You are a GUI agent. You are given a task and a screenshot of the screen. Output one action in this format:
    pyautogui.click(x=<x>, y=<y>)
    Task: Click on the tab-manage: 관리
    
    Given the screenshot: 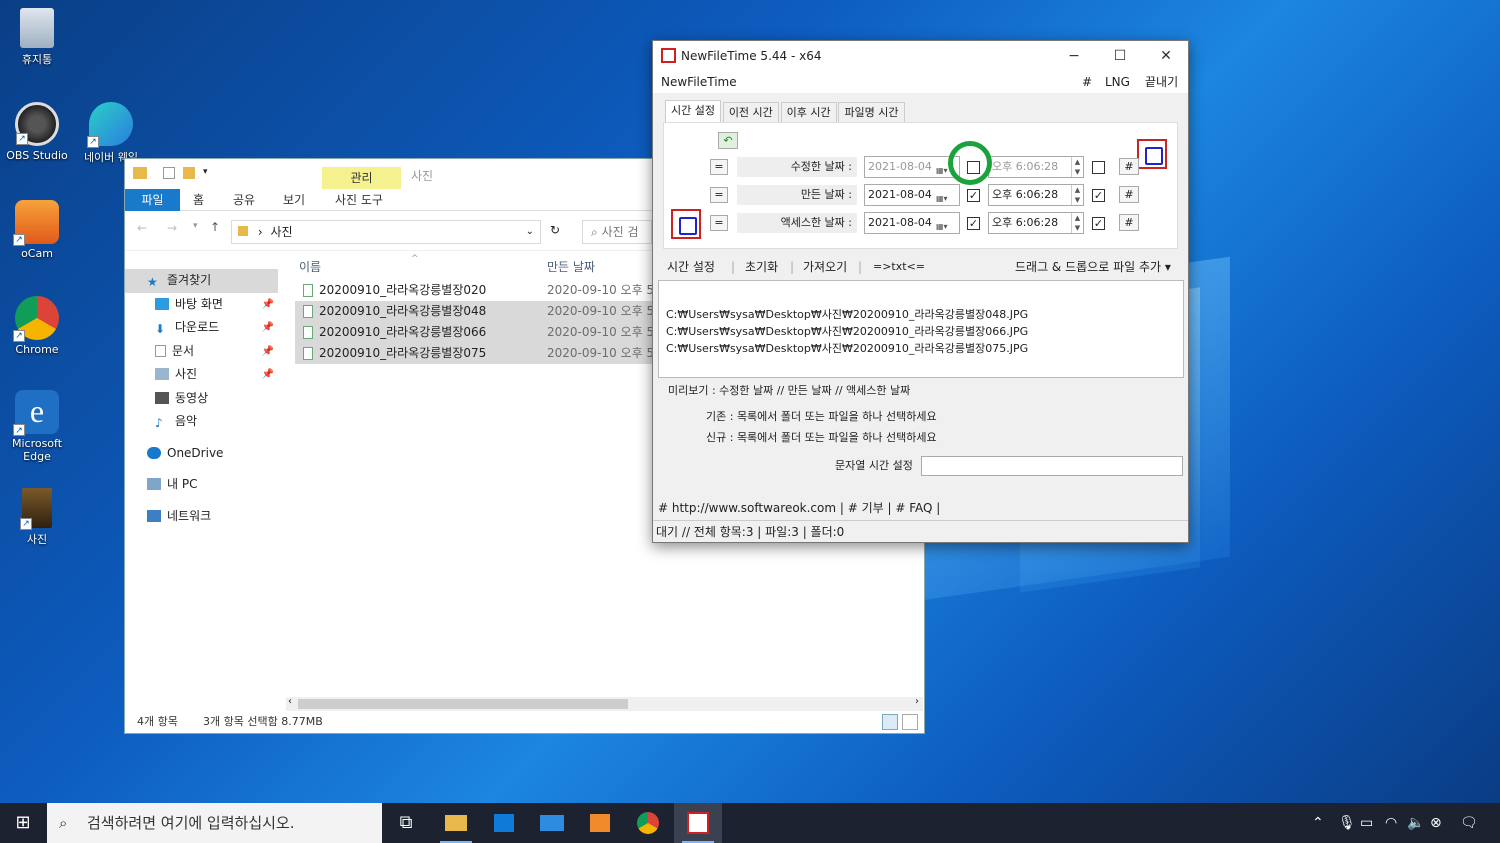 What is the action you would take?
    pyautogui.click(x=361, y=178)
    